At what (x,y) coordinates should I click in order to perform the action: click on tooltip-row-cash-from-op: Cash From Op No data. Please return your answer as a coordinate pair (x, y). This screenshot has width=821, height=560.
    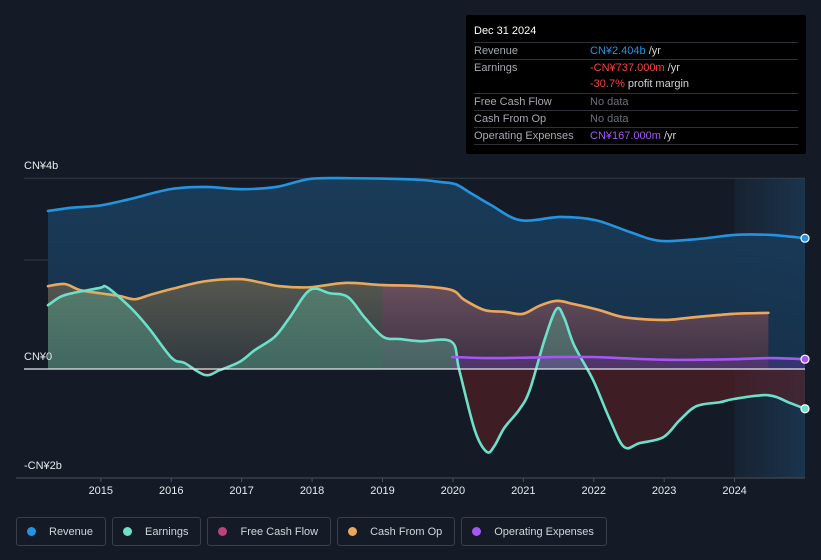
    Looking at the image, I should click on (636, 119).